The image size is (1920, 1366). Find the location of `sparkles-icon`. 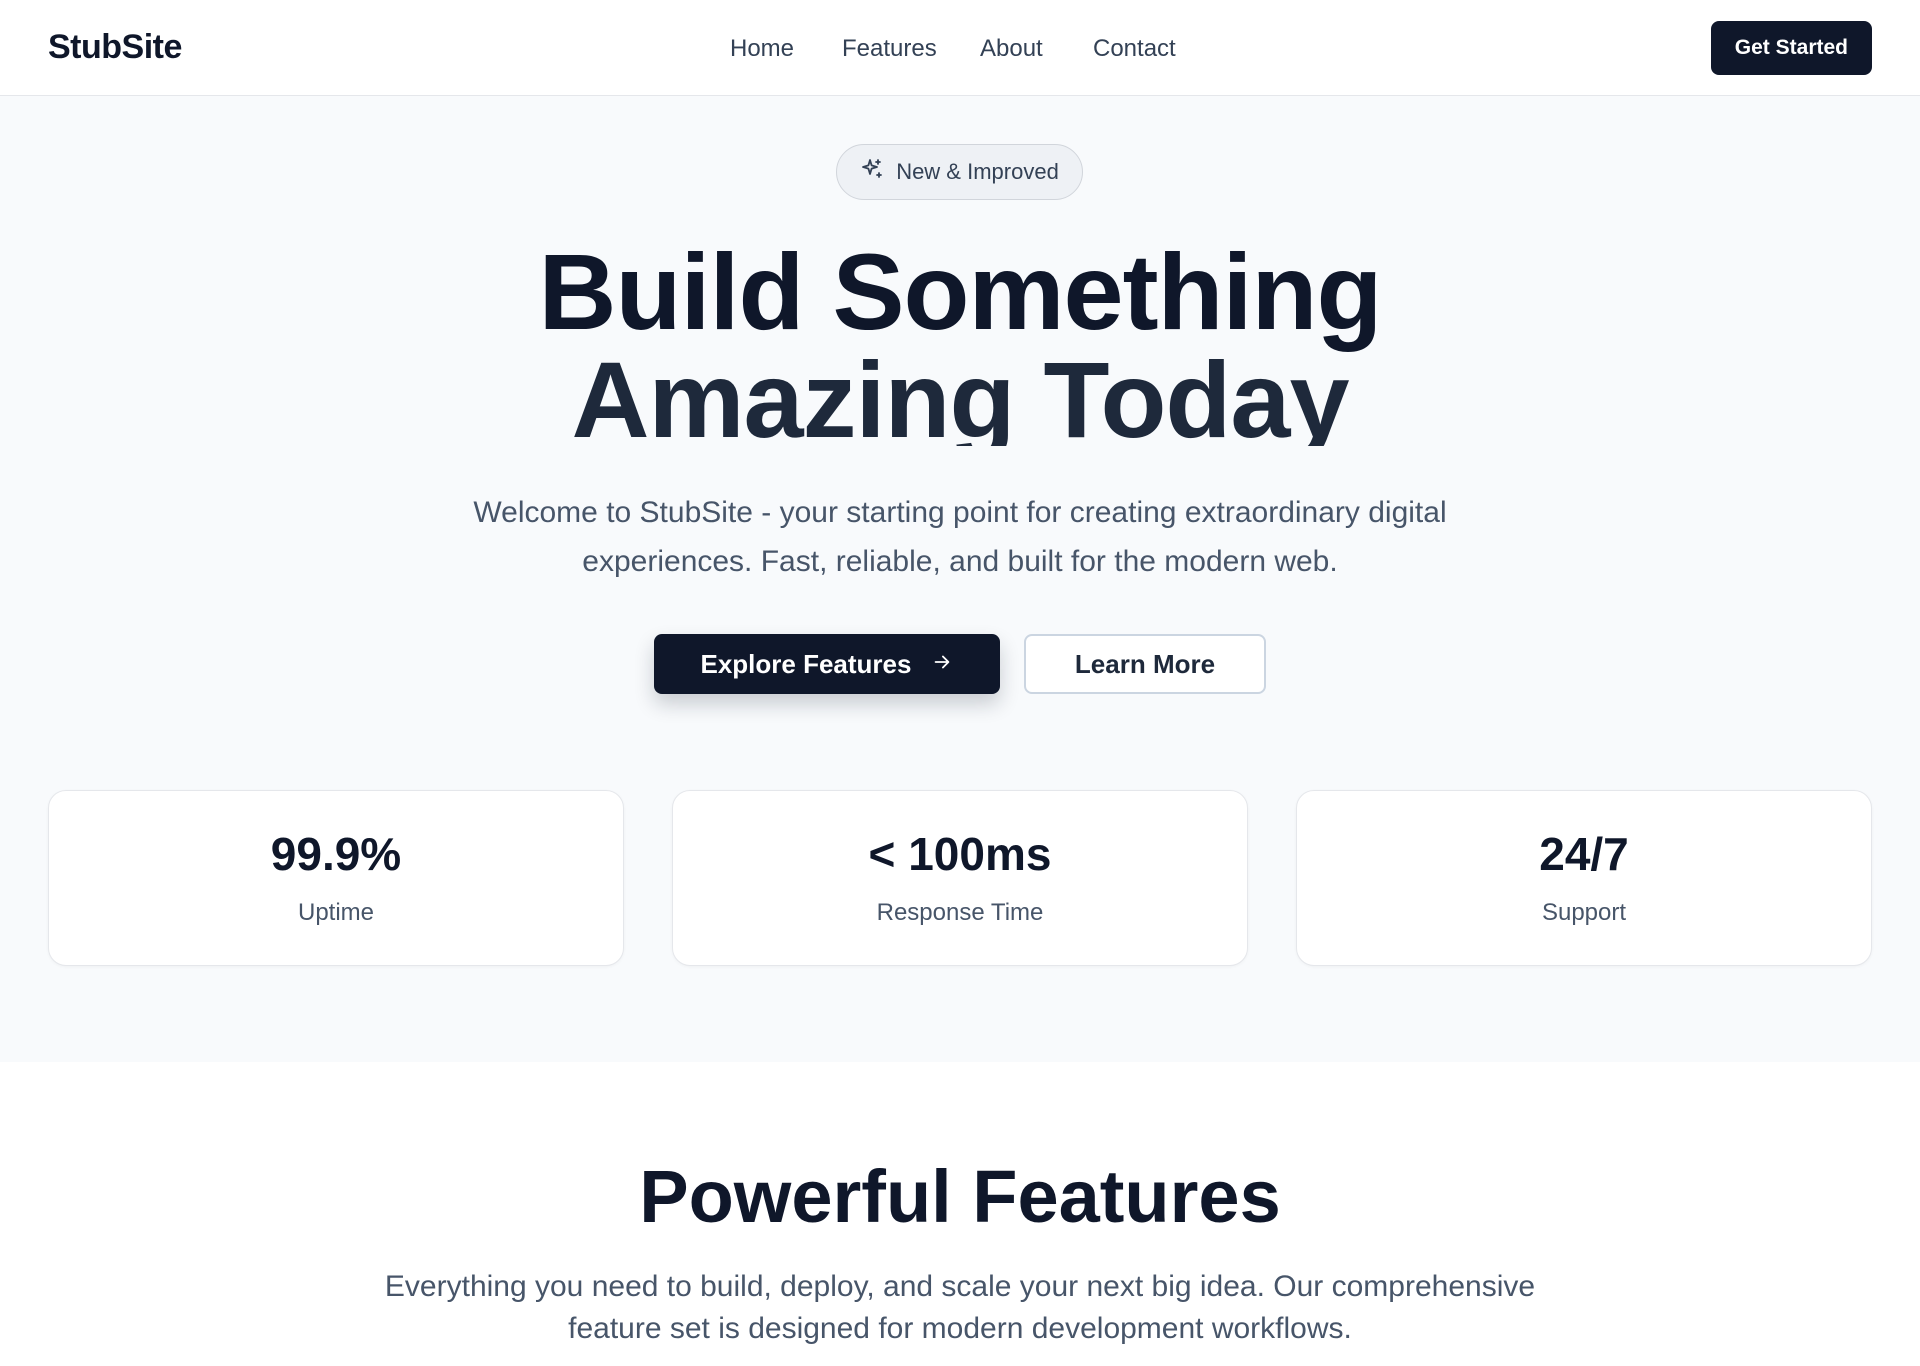

sparkles-icon is located at coordinates (872, 172).